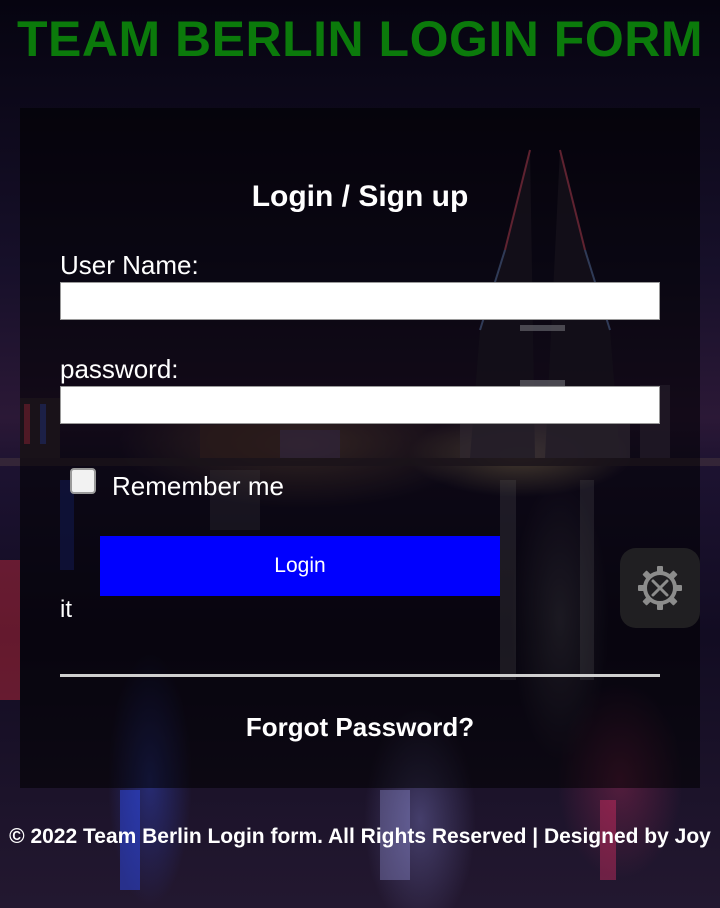  I want to click on remember-me-label: Remember me, so click(198, 486).